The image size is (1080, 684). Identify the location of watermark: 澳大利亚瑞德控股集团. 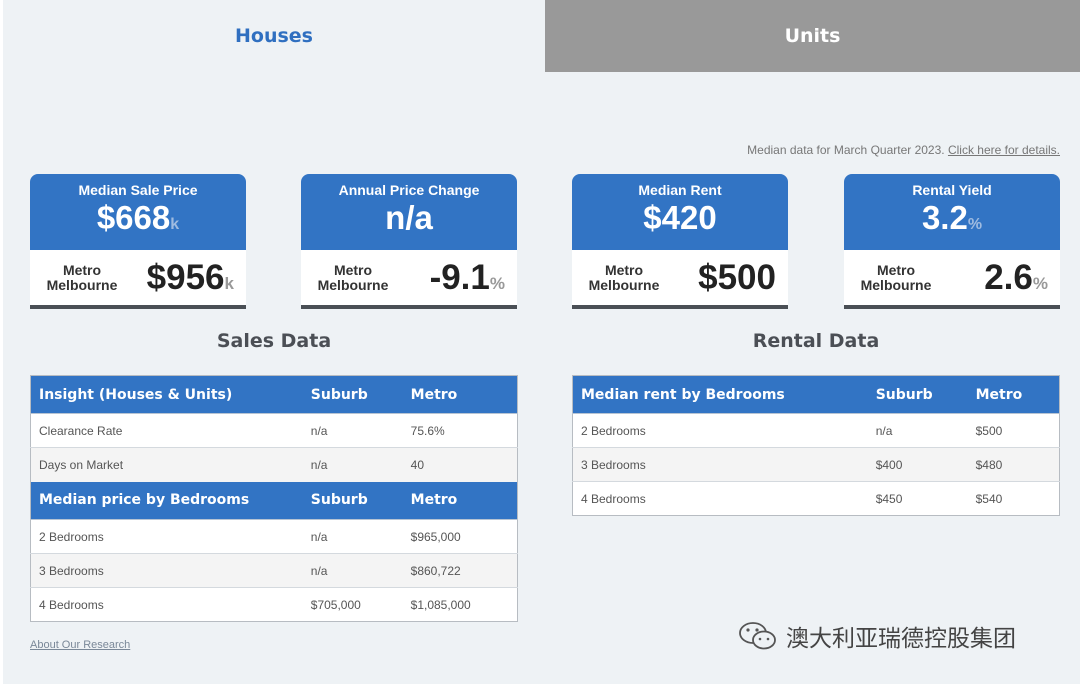
(877, 636).